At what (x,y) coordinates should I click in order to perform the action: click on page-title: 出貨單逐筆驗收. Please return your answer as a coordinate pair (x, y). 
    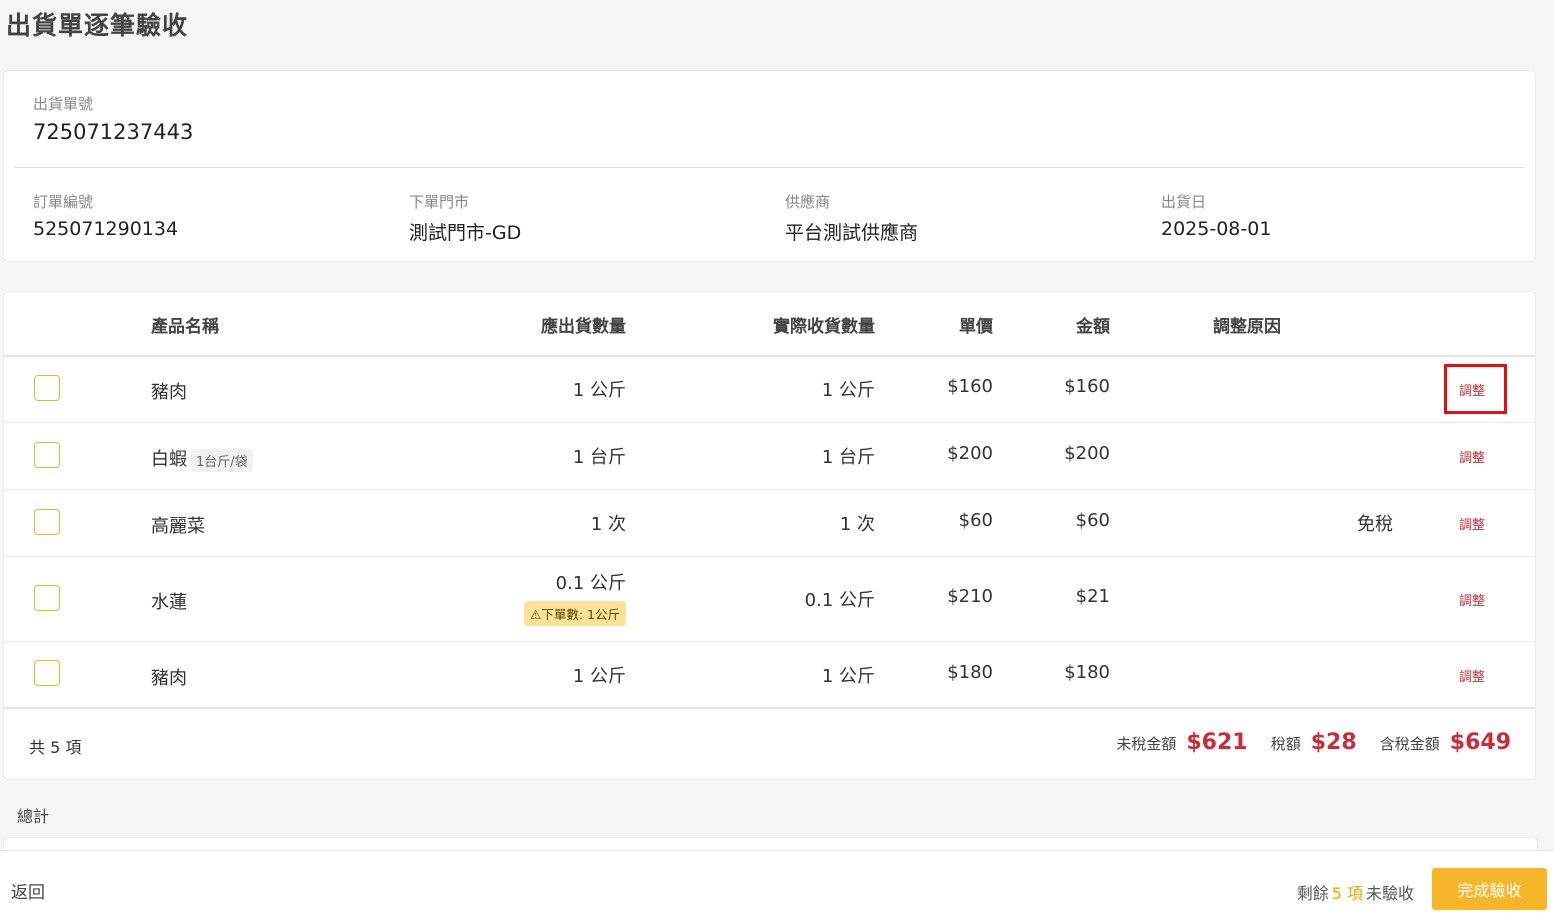
    Looking at the image, I should click on (97, 25).